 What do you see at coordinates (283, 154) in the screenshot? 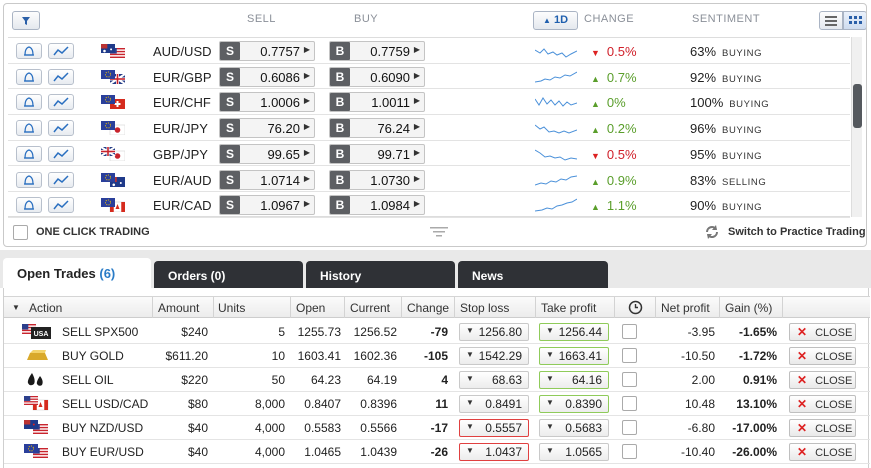
I see `sell-price: 99.65` at bounding box center [283, 154].